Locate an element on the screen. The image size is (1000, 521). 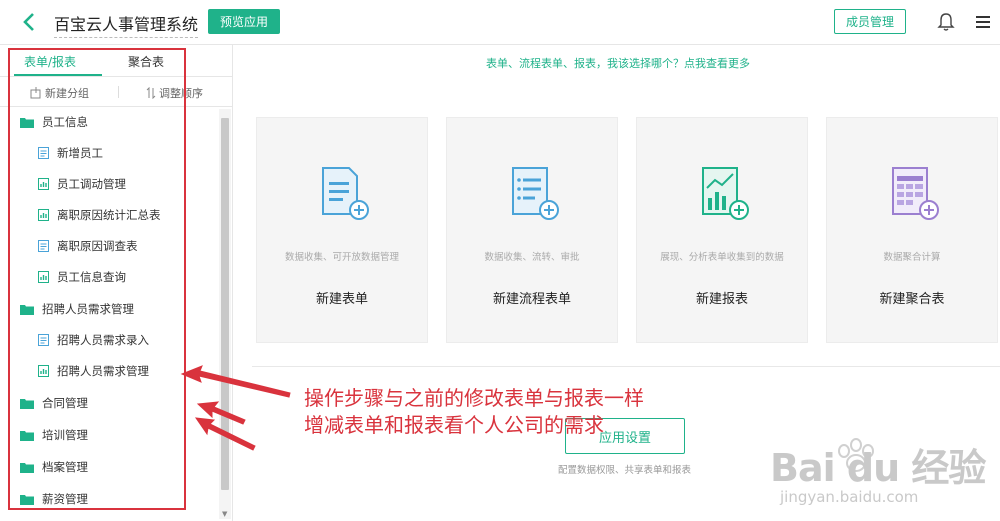
card-title: 新建聚合表 is located at coordinates (912, 299).